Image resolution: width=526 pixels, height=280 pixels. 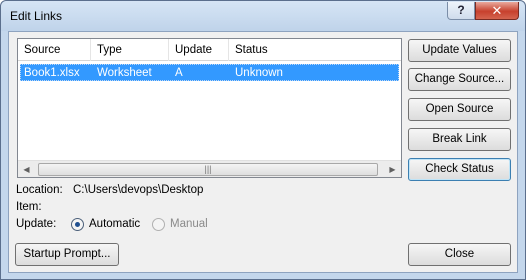 I want to click on update-values-button: Update Values, so click(x=459, y=50).